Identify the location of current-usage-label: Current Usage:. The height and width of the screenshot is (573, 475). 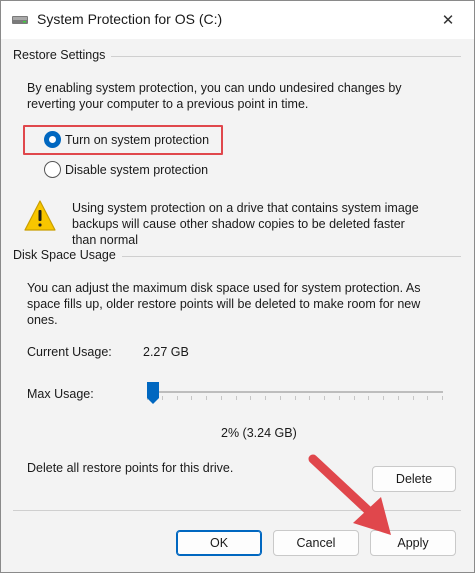
(69, 352).